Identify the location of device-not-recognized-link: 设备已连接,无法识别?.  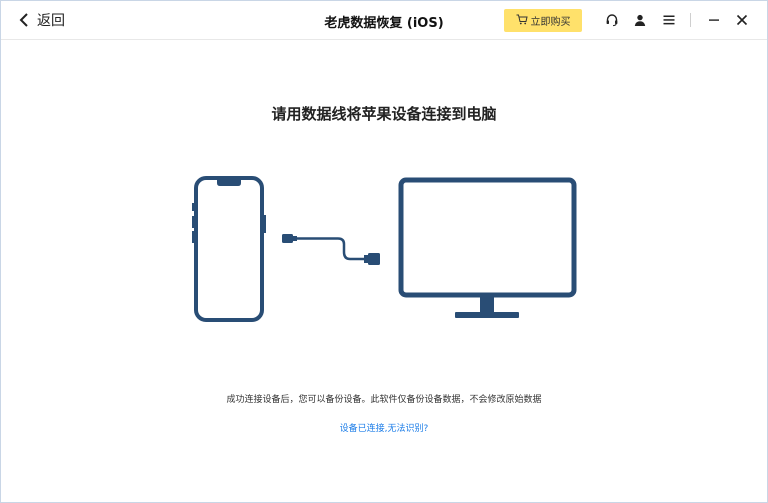
(384, 427).